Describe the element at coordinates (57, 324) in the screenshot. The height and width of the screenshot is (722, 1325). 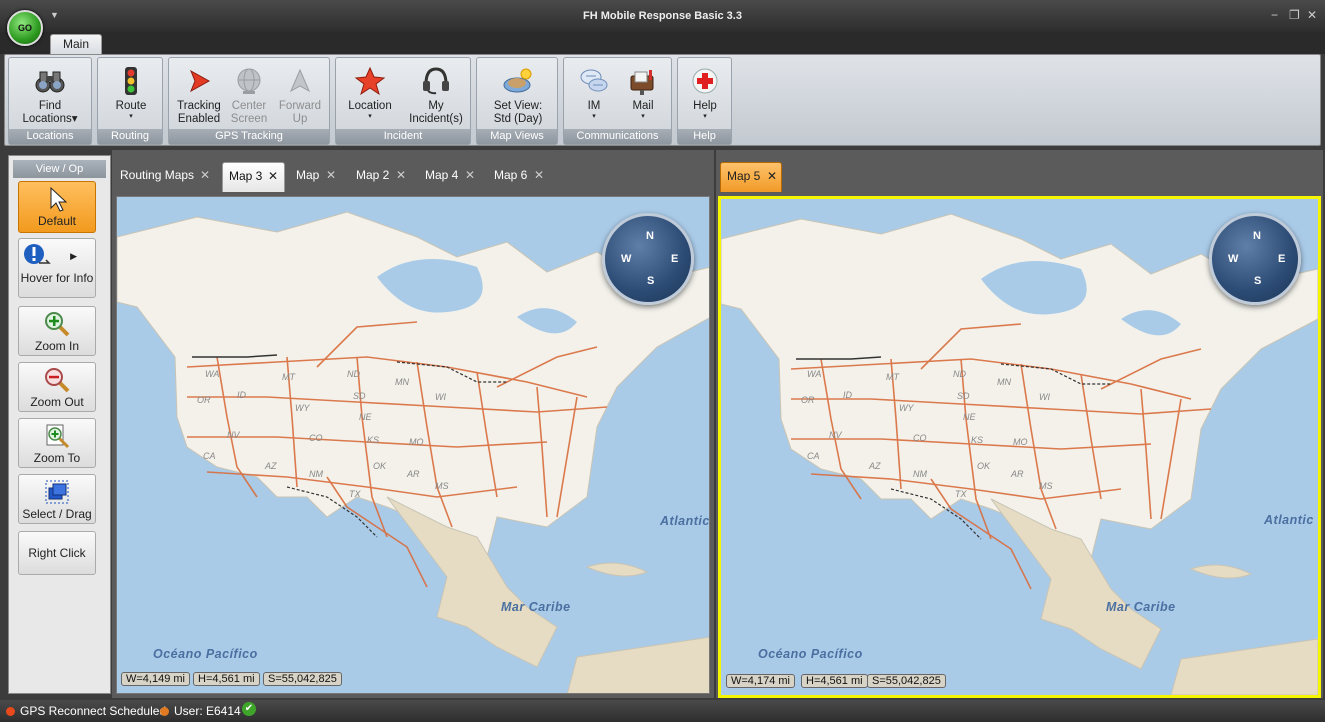
I see `zoom-in-icon` at that location.